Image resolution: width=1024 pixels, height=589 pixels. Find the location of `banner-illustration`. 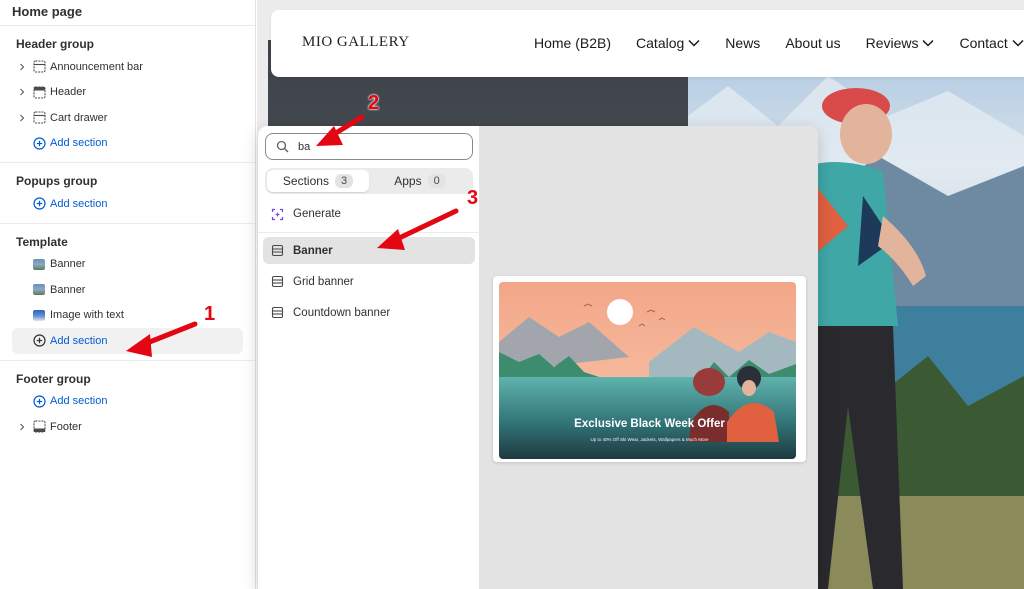

banner-illustration is located at coordinates (647, 370).